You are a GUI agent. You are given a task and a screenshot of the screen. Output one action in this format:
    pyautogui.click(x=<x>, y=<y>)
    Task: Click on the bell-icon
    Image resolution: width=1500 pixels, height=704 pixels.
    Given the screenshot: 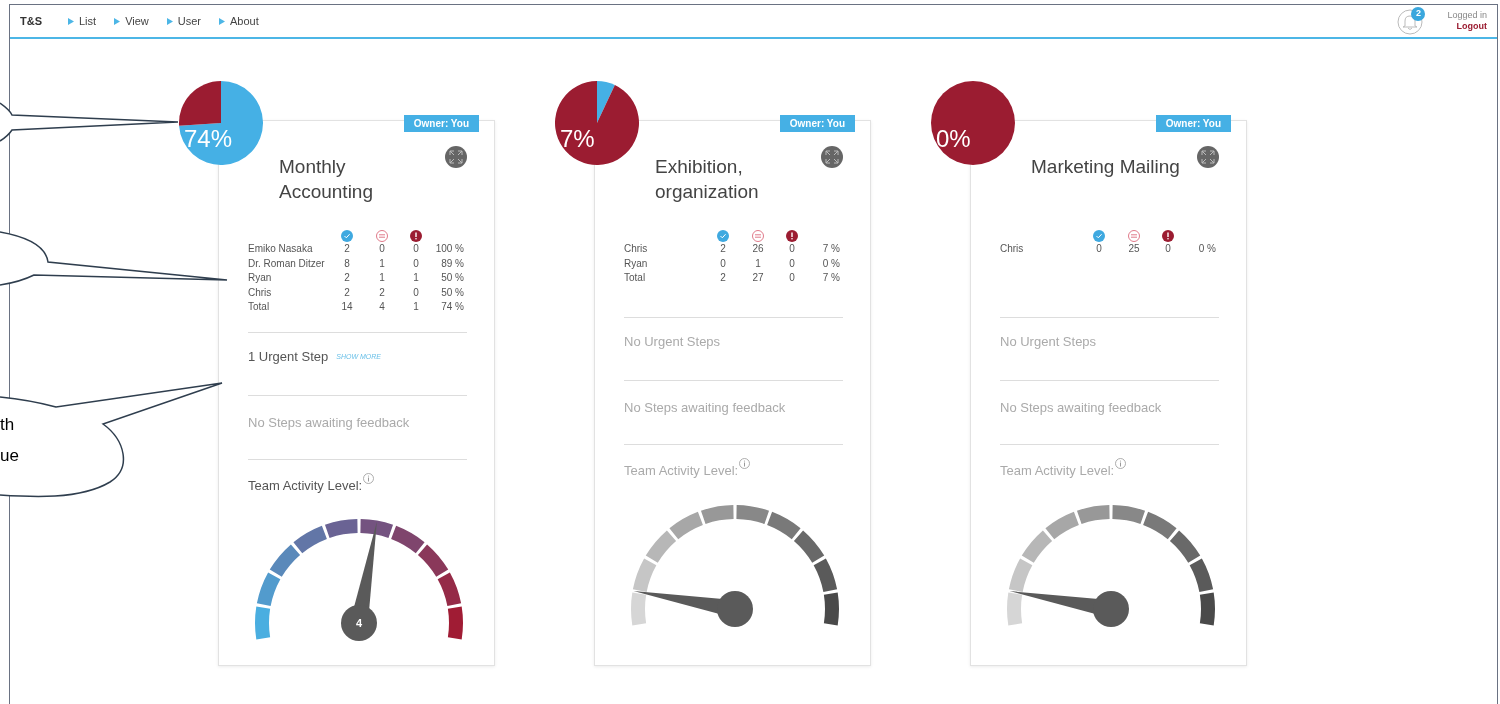 What is the action you would take?
    pyautogui.click(x=1410, y=22)
    